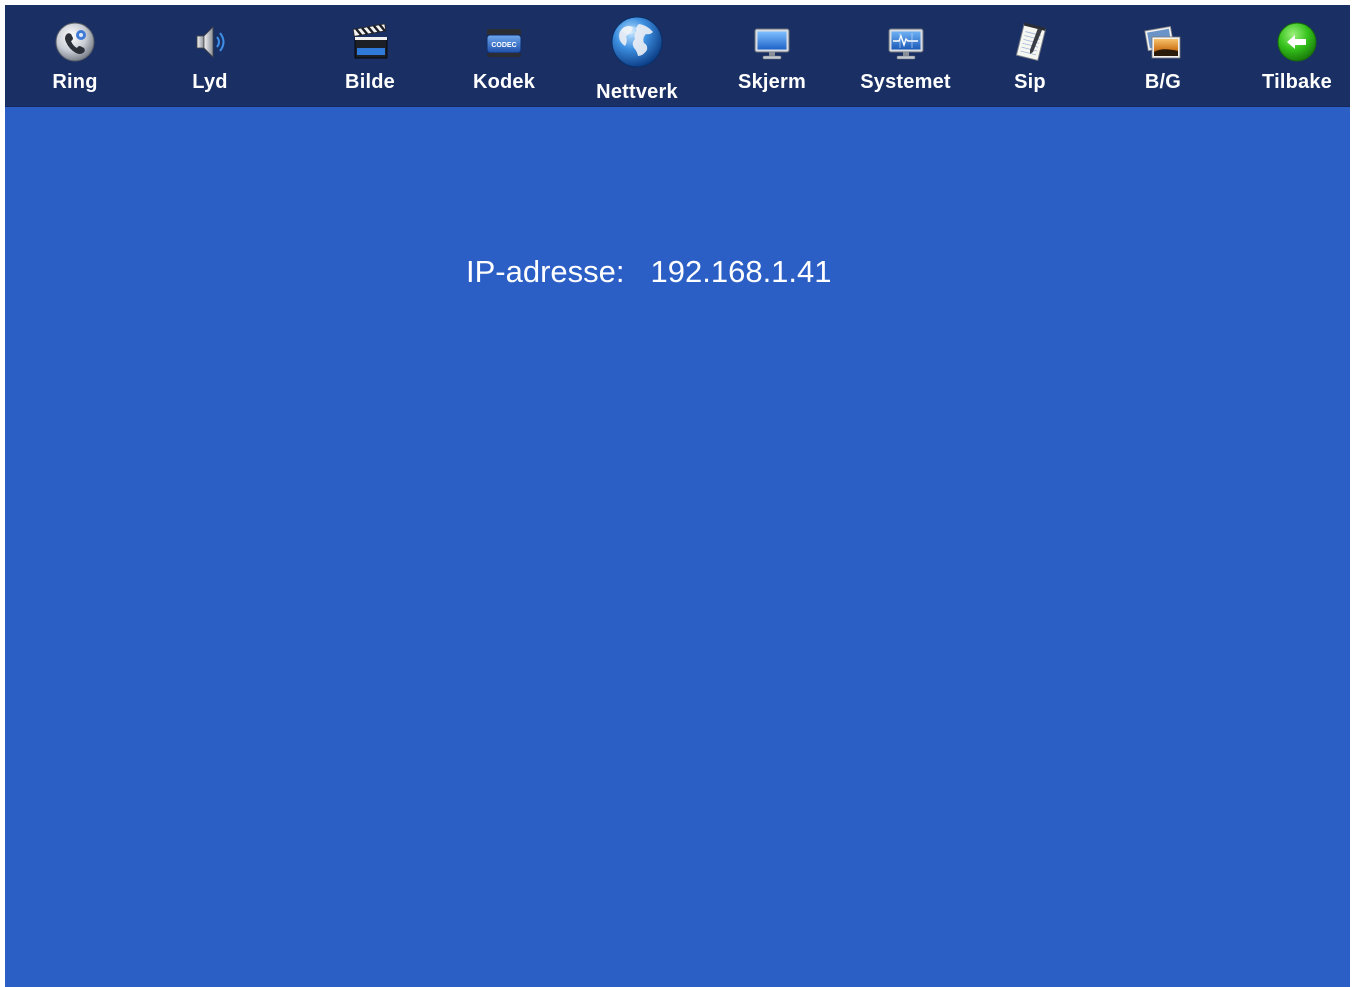 Image resolution: width=1353 pixels, height=987 pixels. What do you see at coordinates (1297, 42) in the screenshot?
I see `back-arrow-icon` at bounding box center [1297, 42].